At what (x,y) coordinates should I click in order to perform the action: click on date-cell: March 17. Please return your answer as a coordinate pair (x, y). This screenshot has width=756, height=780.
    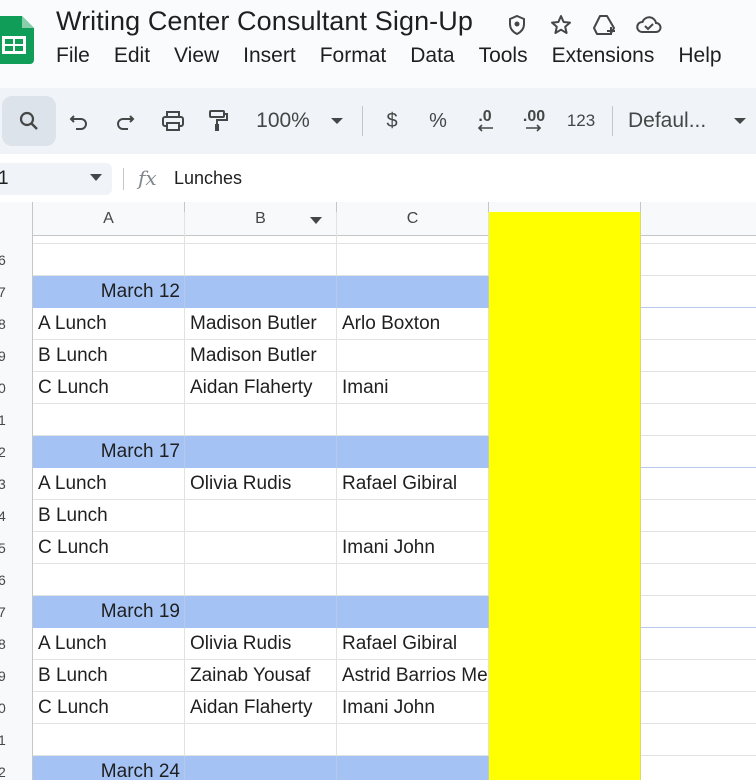
    Looking at the image, I should click on (109, 452).